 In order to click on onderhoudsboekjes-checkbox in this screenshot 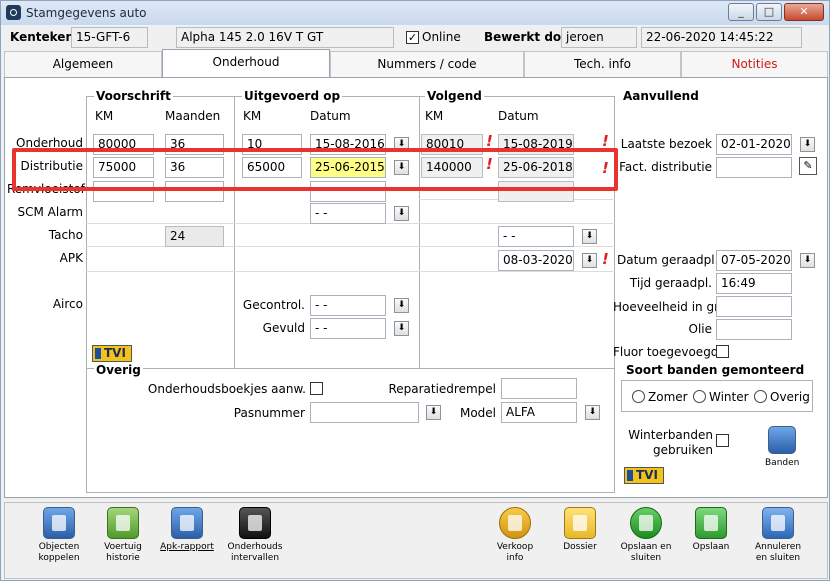, I will do `click(316, 388)`.